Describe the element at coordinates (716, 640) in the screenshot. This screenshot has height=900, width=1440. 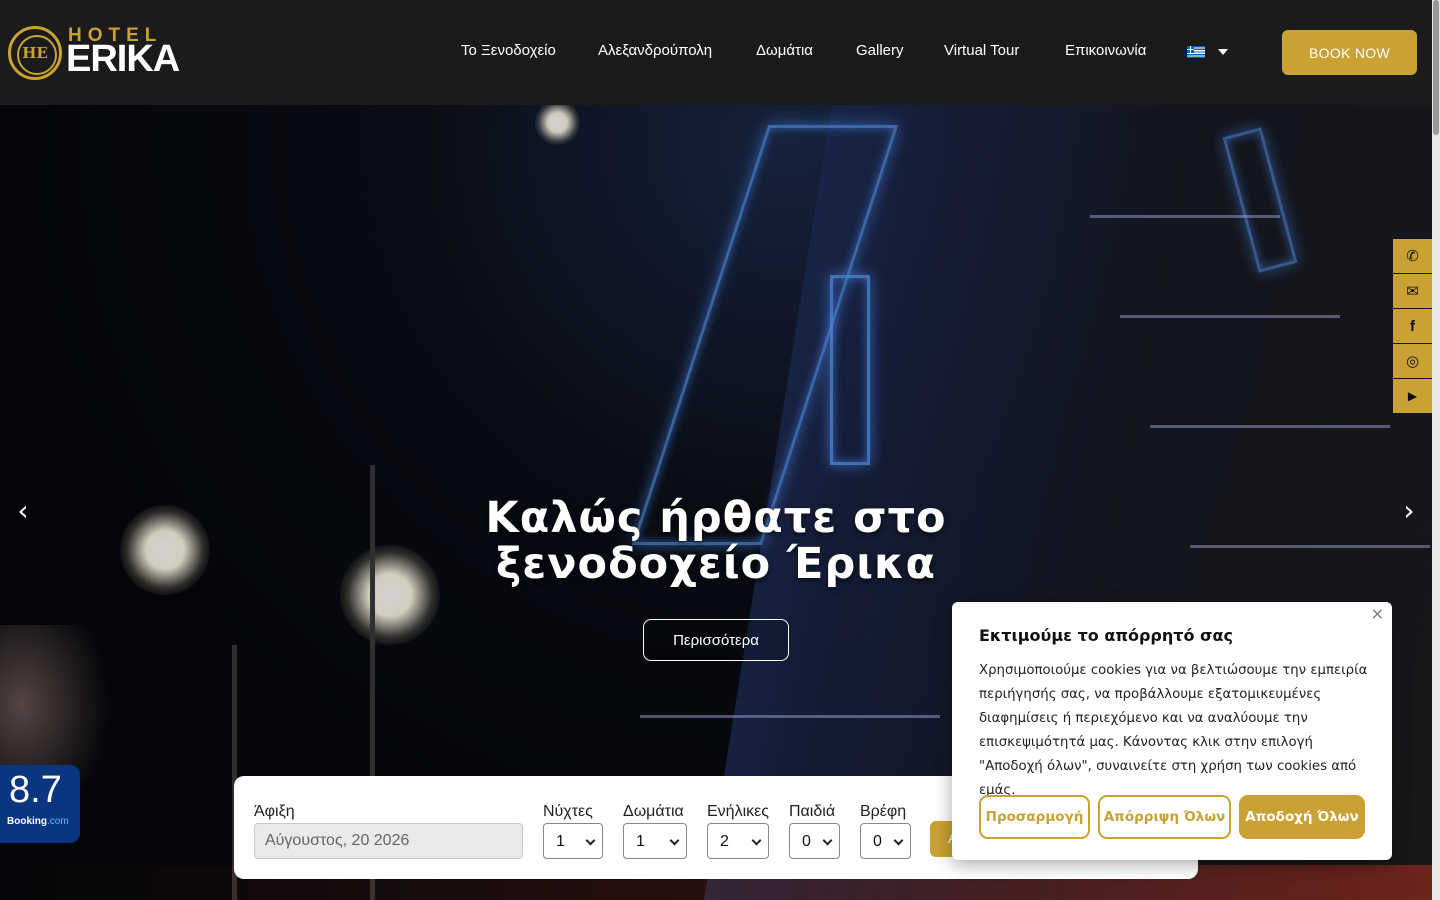
I see `more-button: Περισσότερα` at that location.